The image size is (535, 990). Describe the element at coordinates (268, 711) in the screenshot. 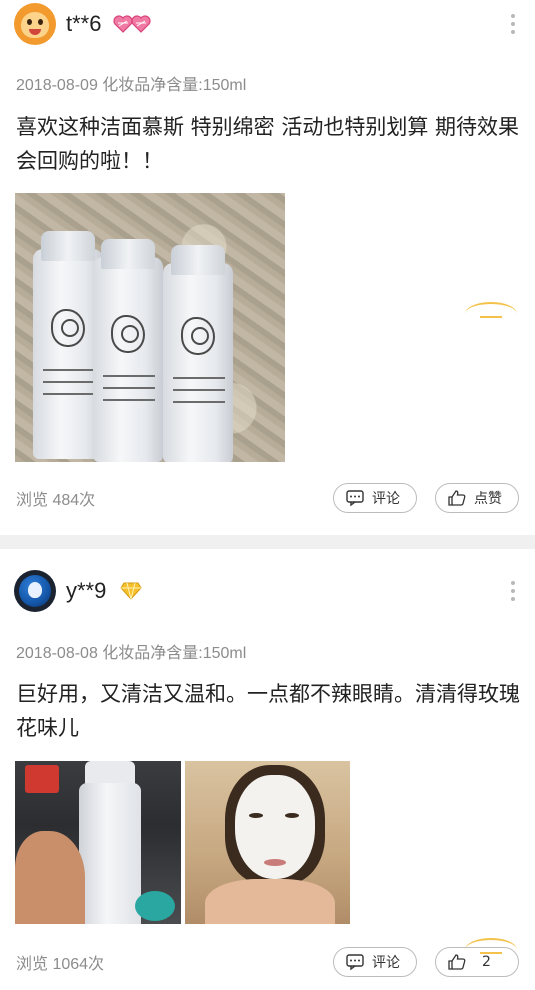

I see `review-text: 巨好用，又清洁又温和。一点都不辣眼睛。清清得玫瑰花味儿` at that location.